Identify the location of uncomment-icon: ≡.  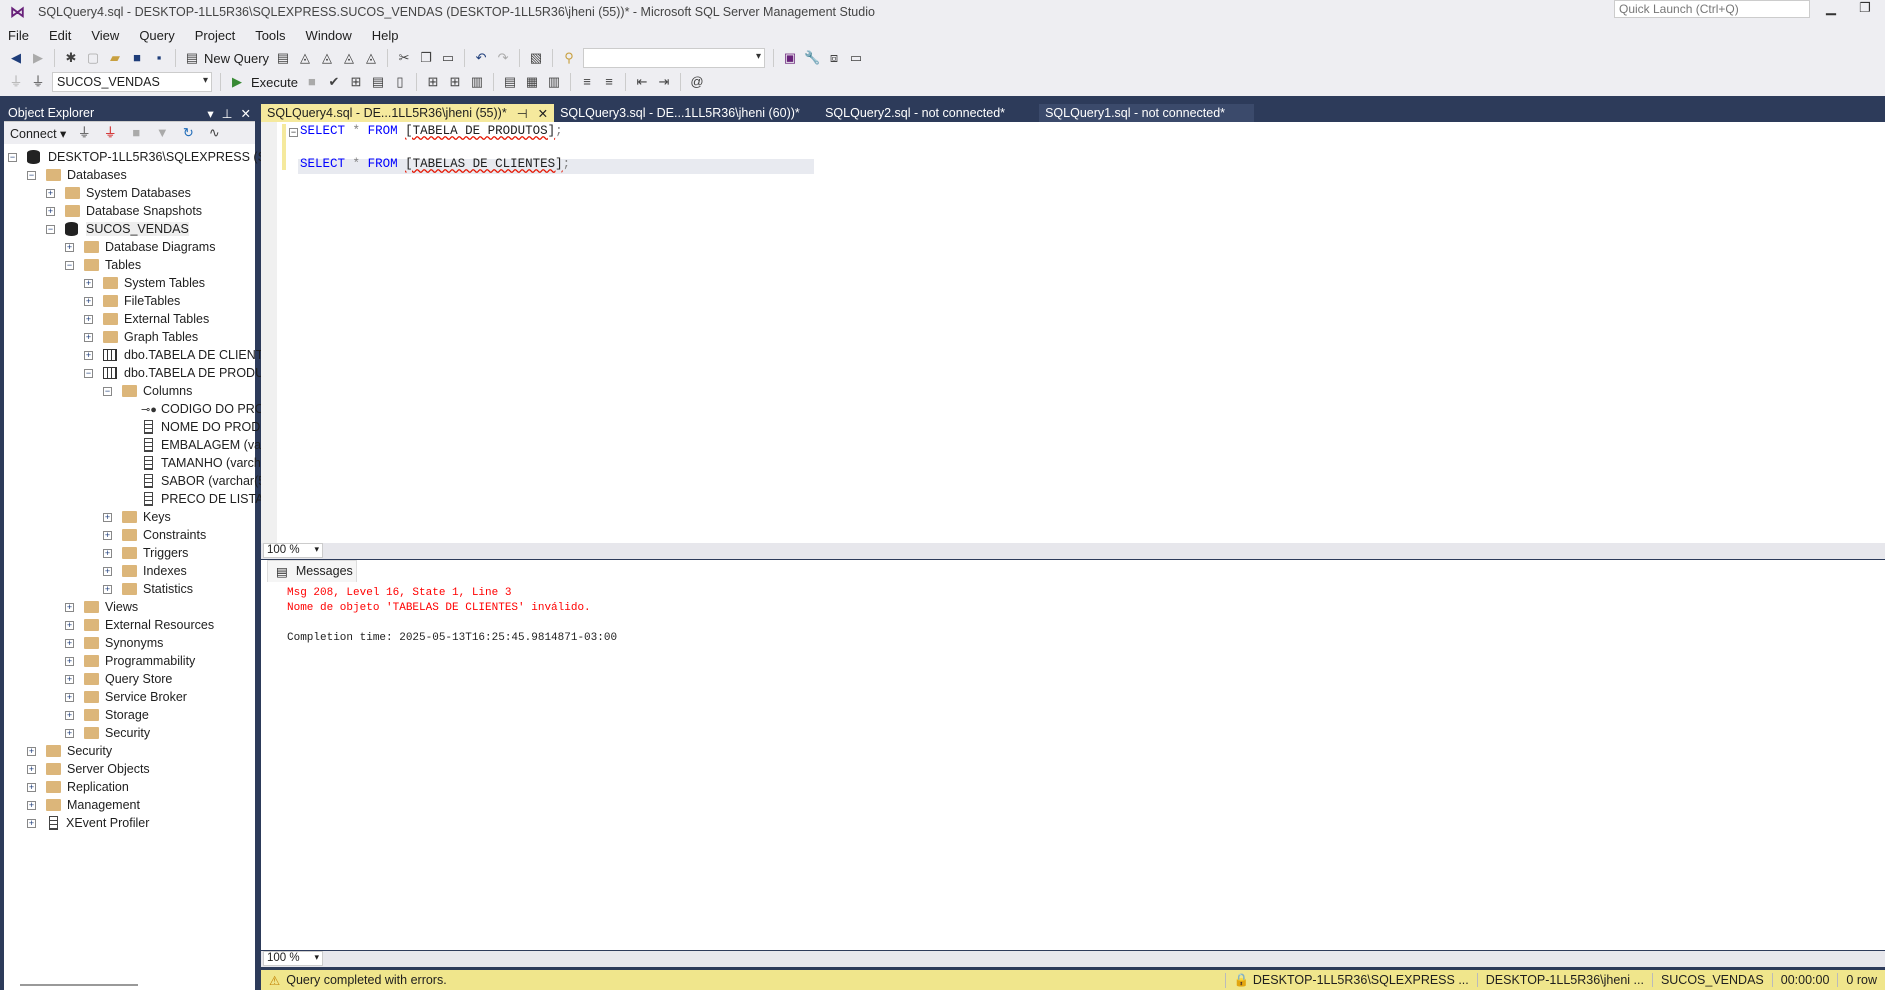
(609, 82).